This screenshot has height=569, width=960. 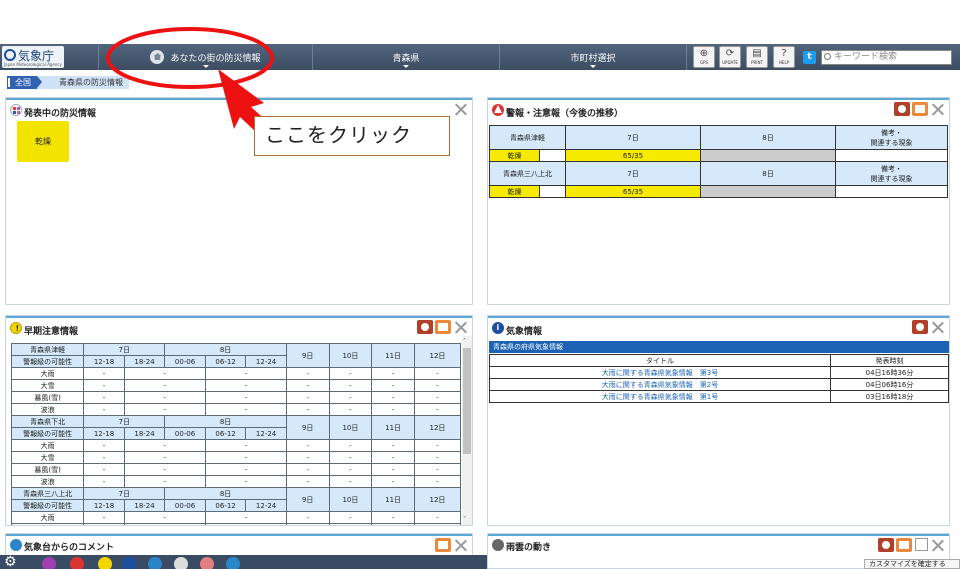 I want to click on annotation-overlay, so click(x=196, y=87).